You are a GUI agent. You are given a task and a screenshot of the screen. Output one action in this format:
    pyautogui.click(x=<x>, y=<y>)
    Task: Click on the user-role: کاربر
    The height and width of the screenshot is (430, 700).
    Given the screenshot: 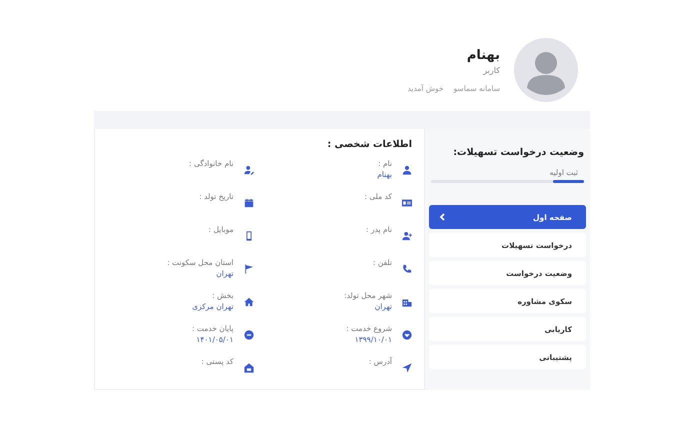 What is the action you would take?
    pyautogui.click(x=491, y=70)
    